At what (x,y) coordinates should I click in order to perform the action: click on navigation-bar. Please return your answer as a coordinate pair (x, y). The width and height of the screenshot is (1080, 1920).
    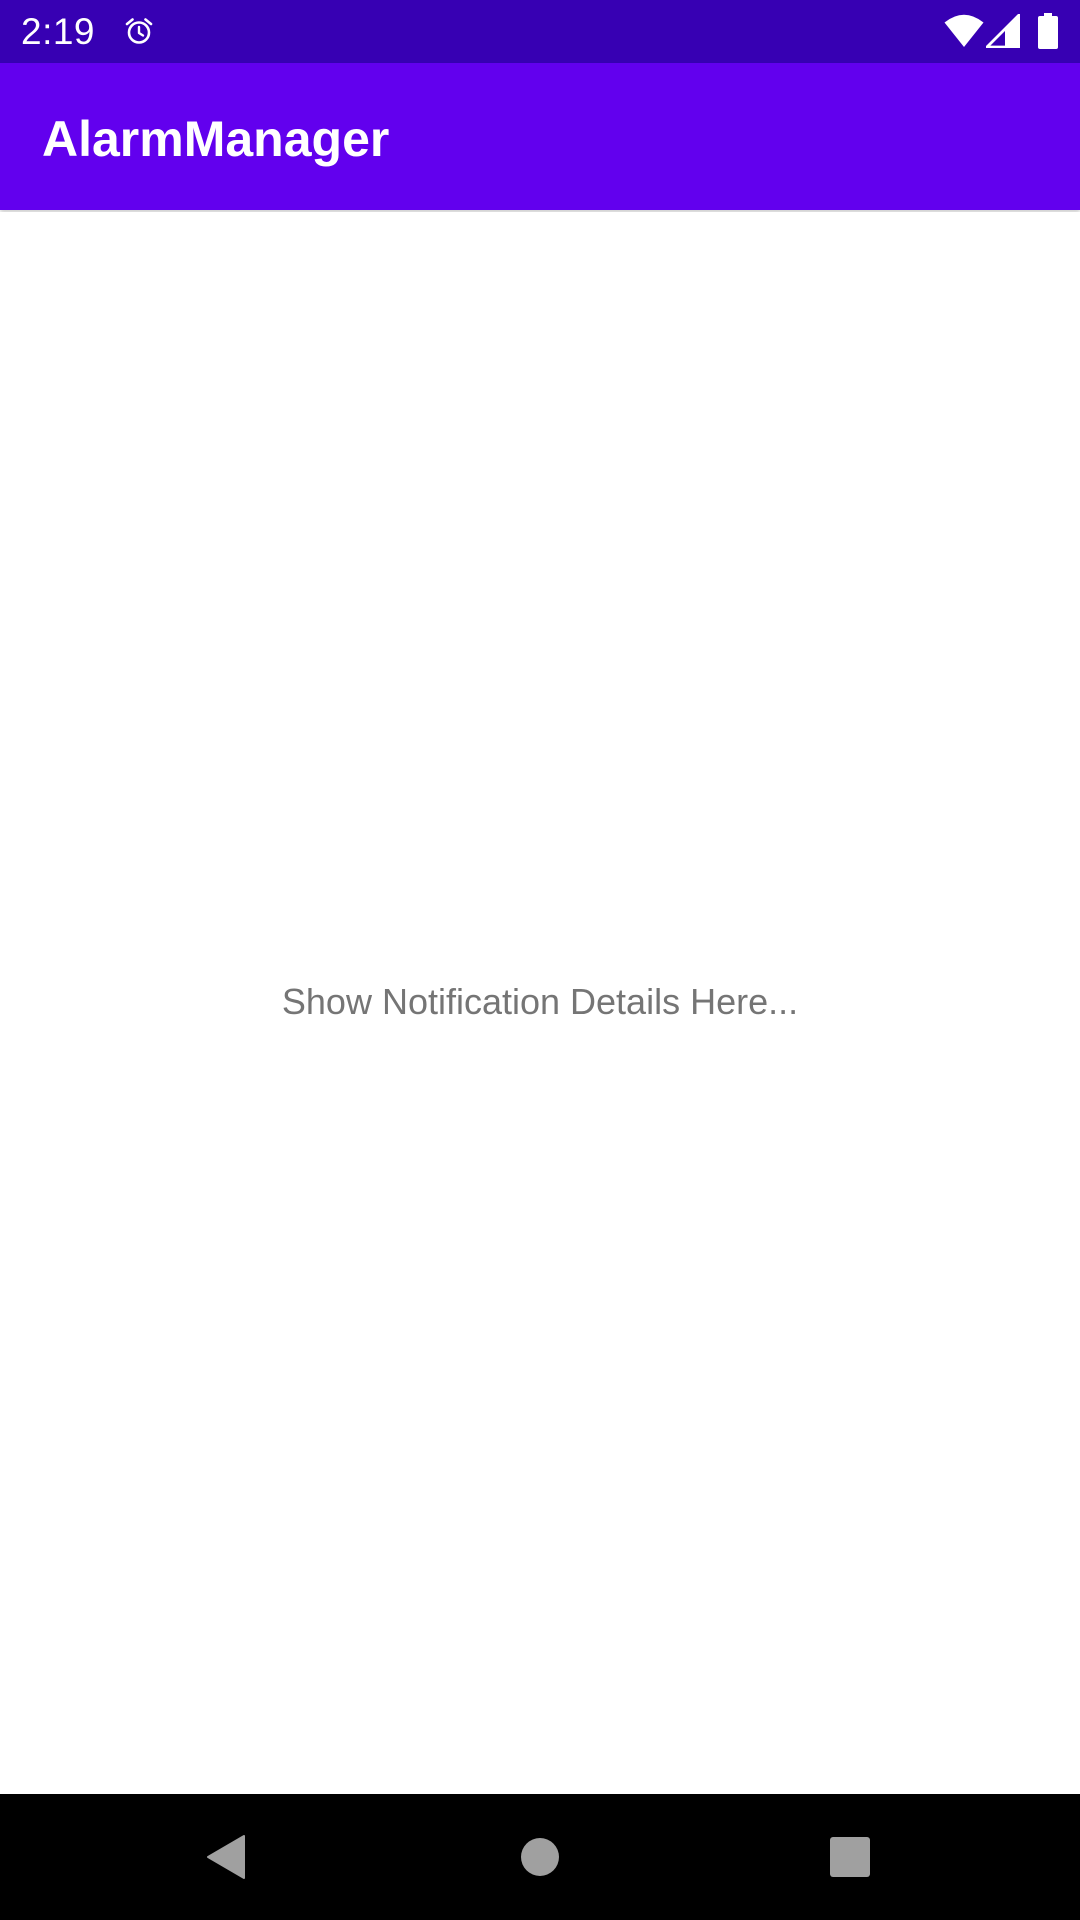
    Looking at the image, I should click on (540, 1857).